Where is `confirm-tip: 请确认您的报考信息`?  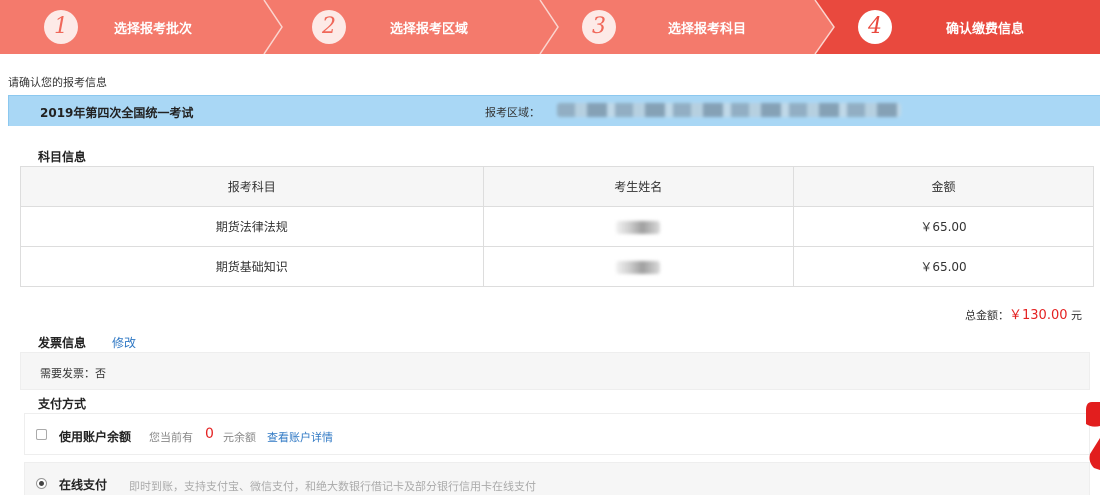 confirm-tip: 请确认您的报考信息 is located at coordinates (57, 82).